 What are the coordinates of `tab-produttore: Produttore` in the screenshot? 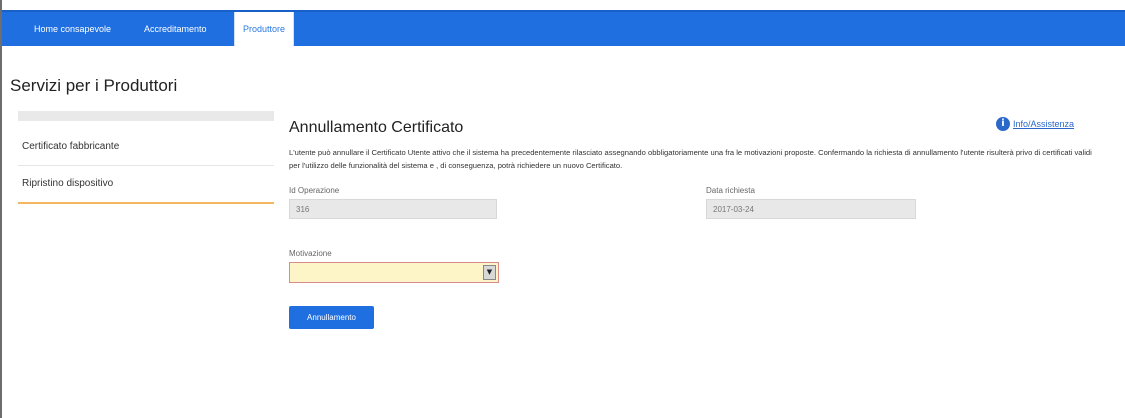 It's located at (264, 29).